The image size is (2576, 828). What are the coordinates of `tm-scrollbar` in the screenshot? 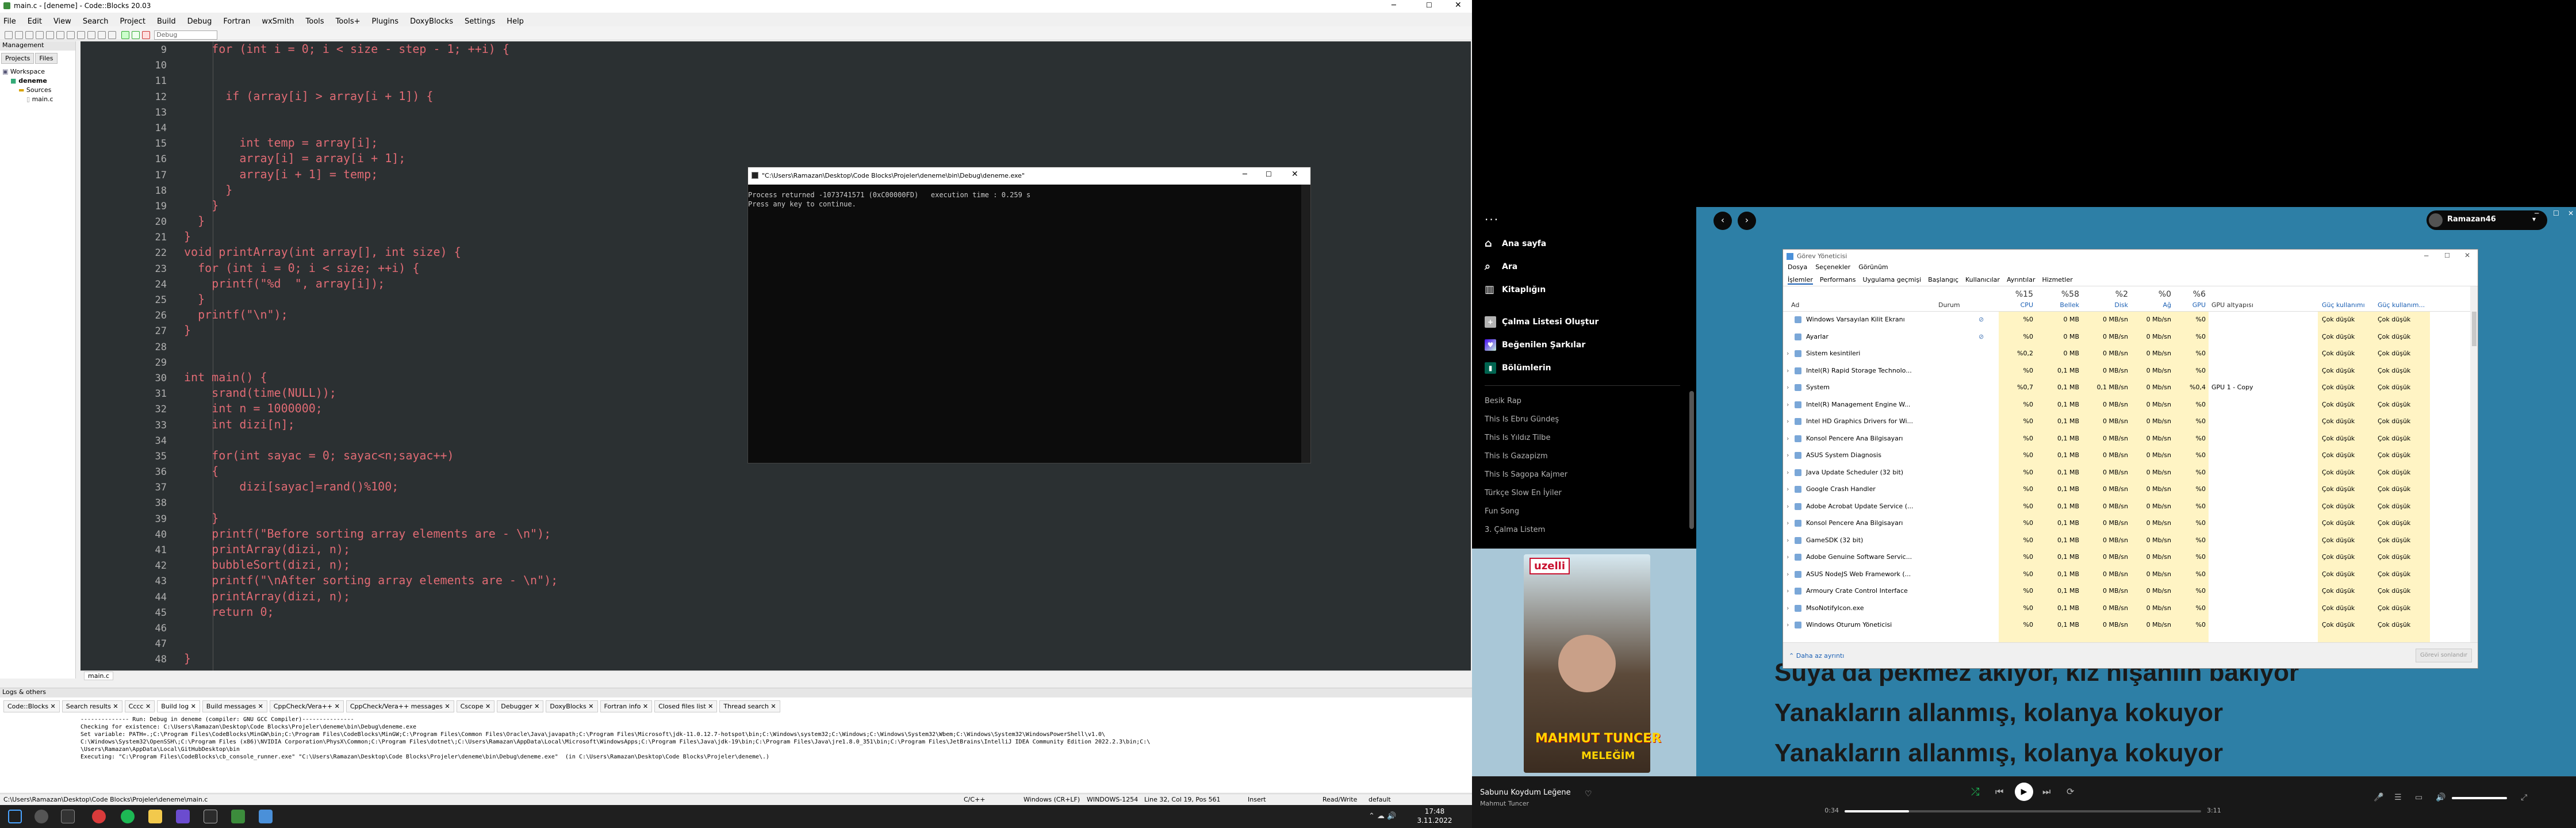 It's located at (2474, 464).